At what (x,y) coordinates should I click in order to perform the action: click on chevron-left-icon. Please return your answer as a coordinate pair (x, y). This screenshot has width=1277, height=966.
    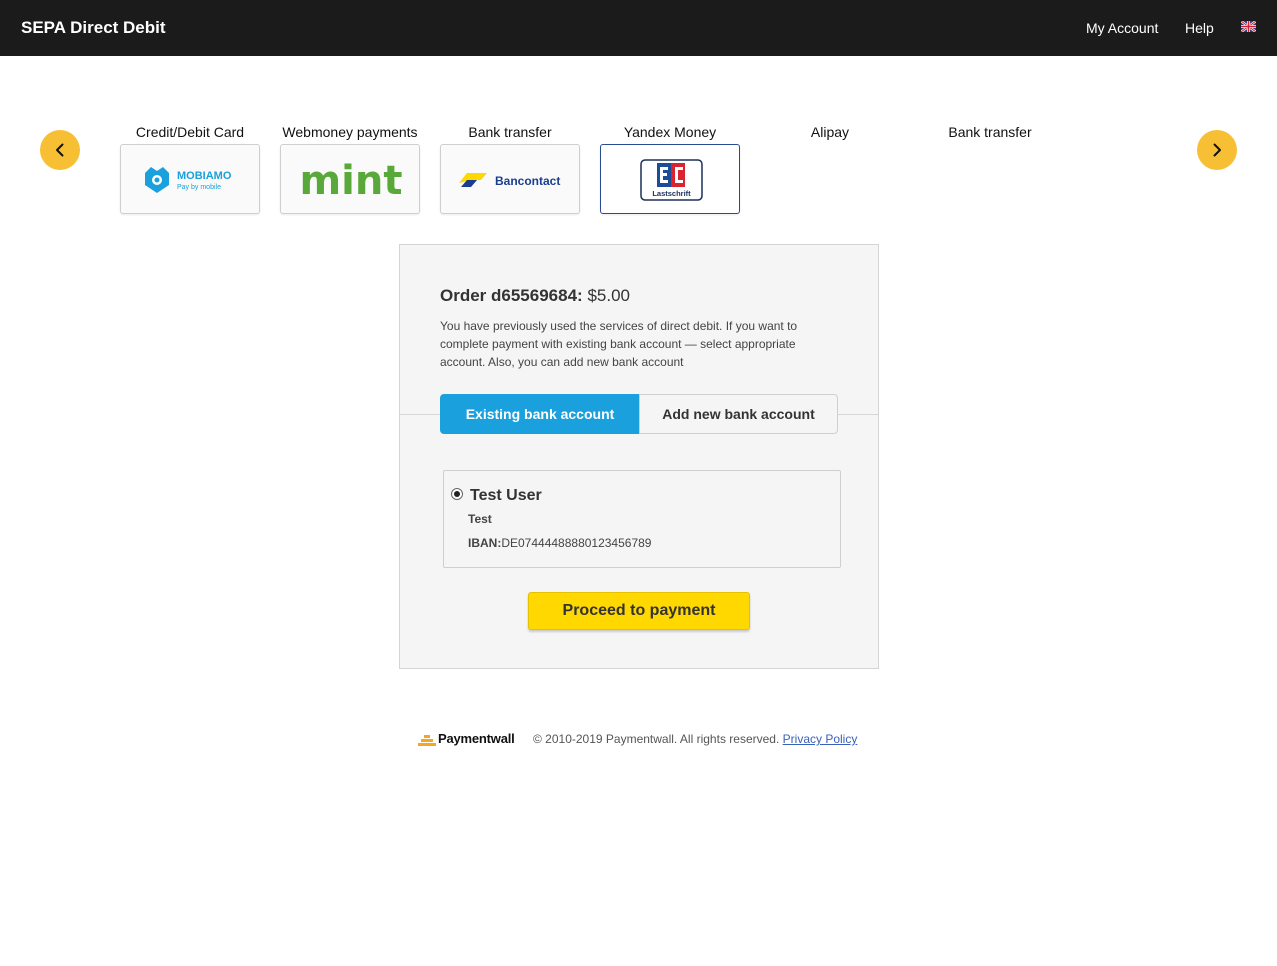
    Looking at the image, I should click on (60, 150).